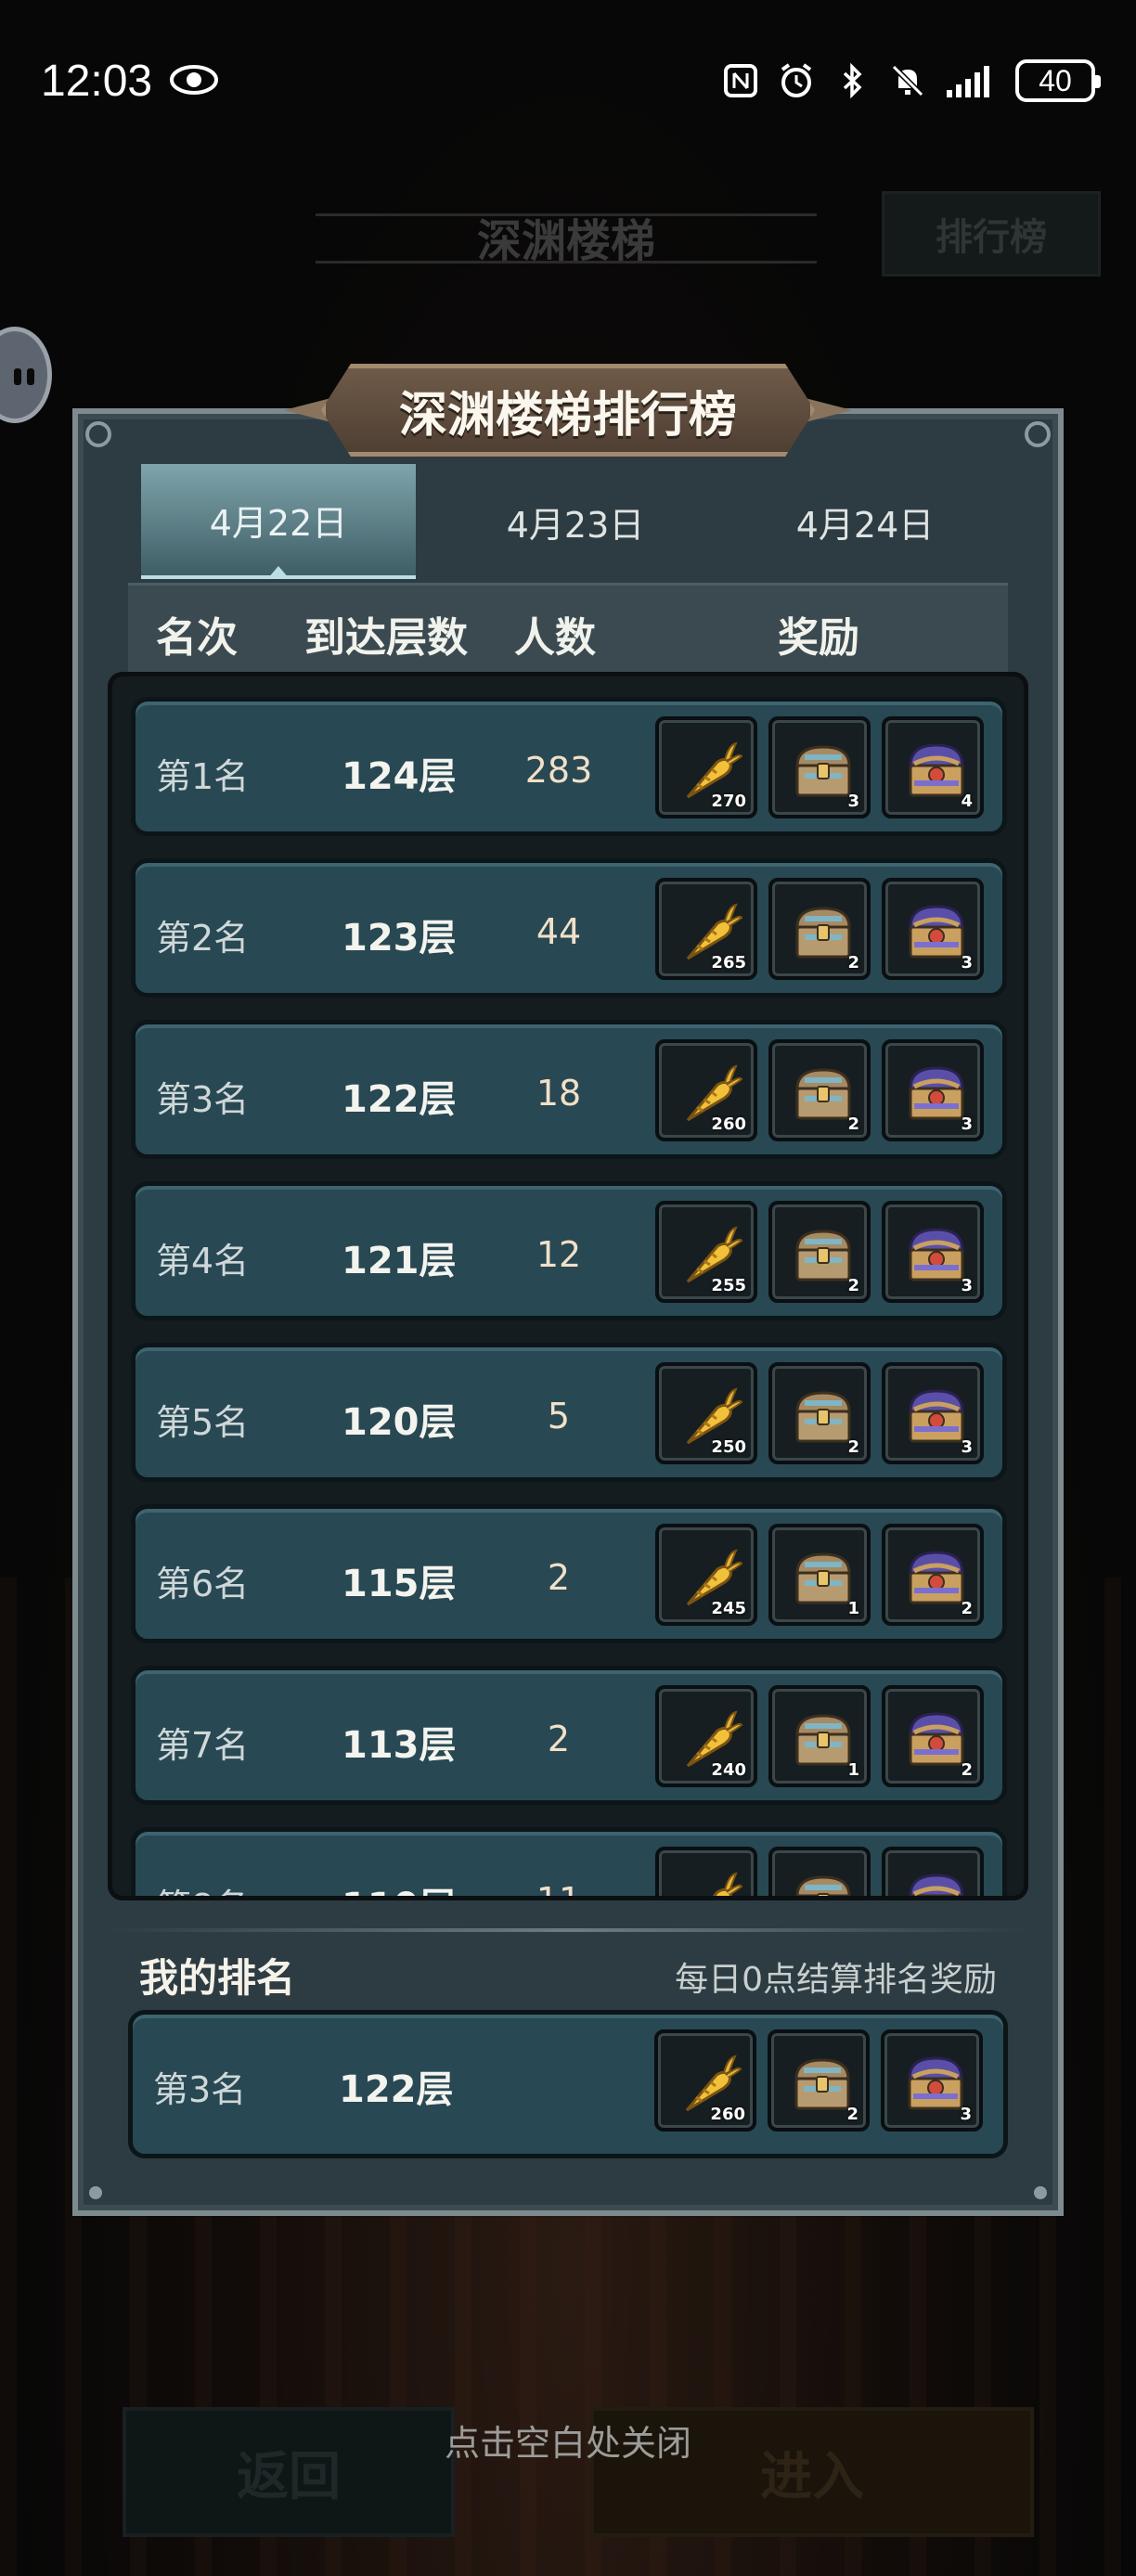  I want to click on reward-slot: 4, so click(933, 767).